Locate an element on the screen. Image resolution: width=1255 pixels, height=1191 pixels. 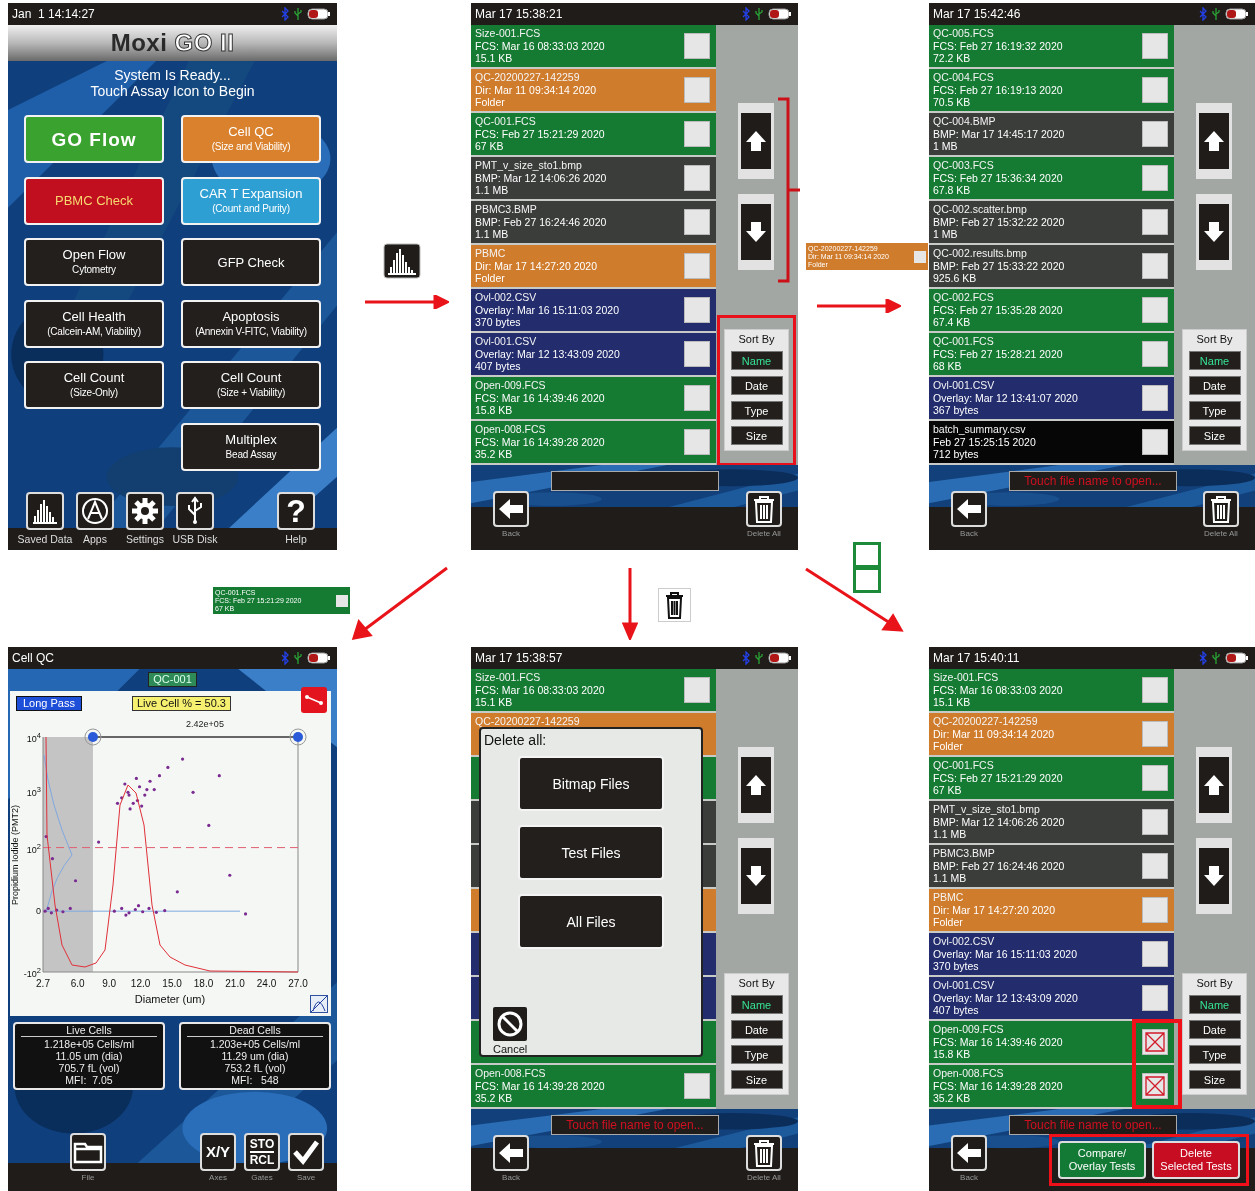
assay-button: Cell Health (Calcein-AM, Viability) is located at coordinates (94, 323).